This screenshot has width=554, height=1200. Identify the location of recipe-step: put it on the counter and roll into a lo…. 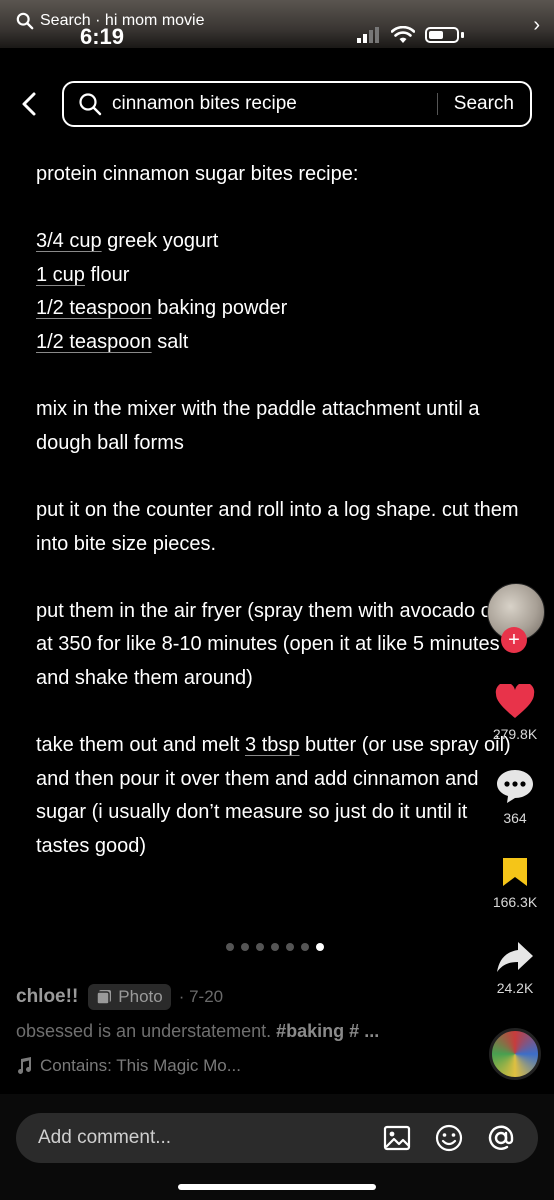
(277, 526).